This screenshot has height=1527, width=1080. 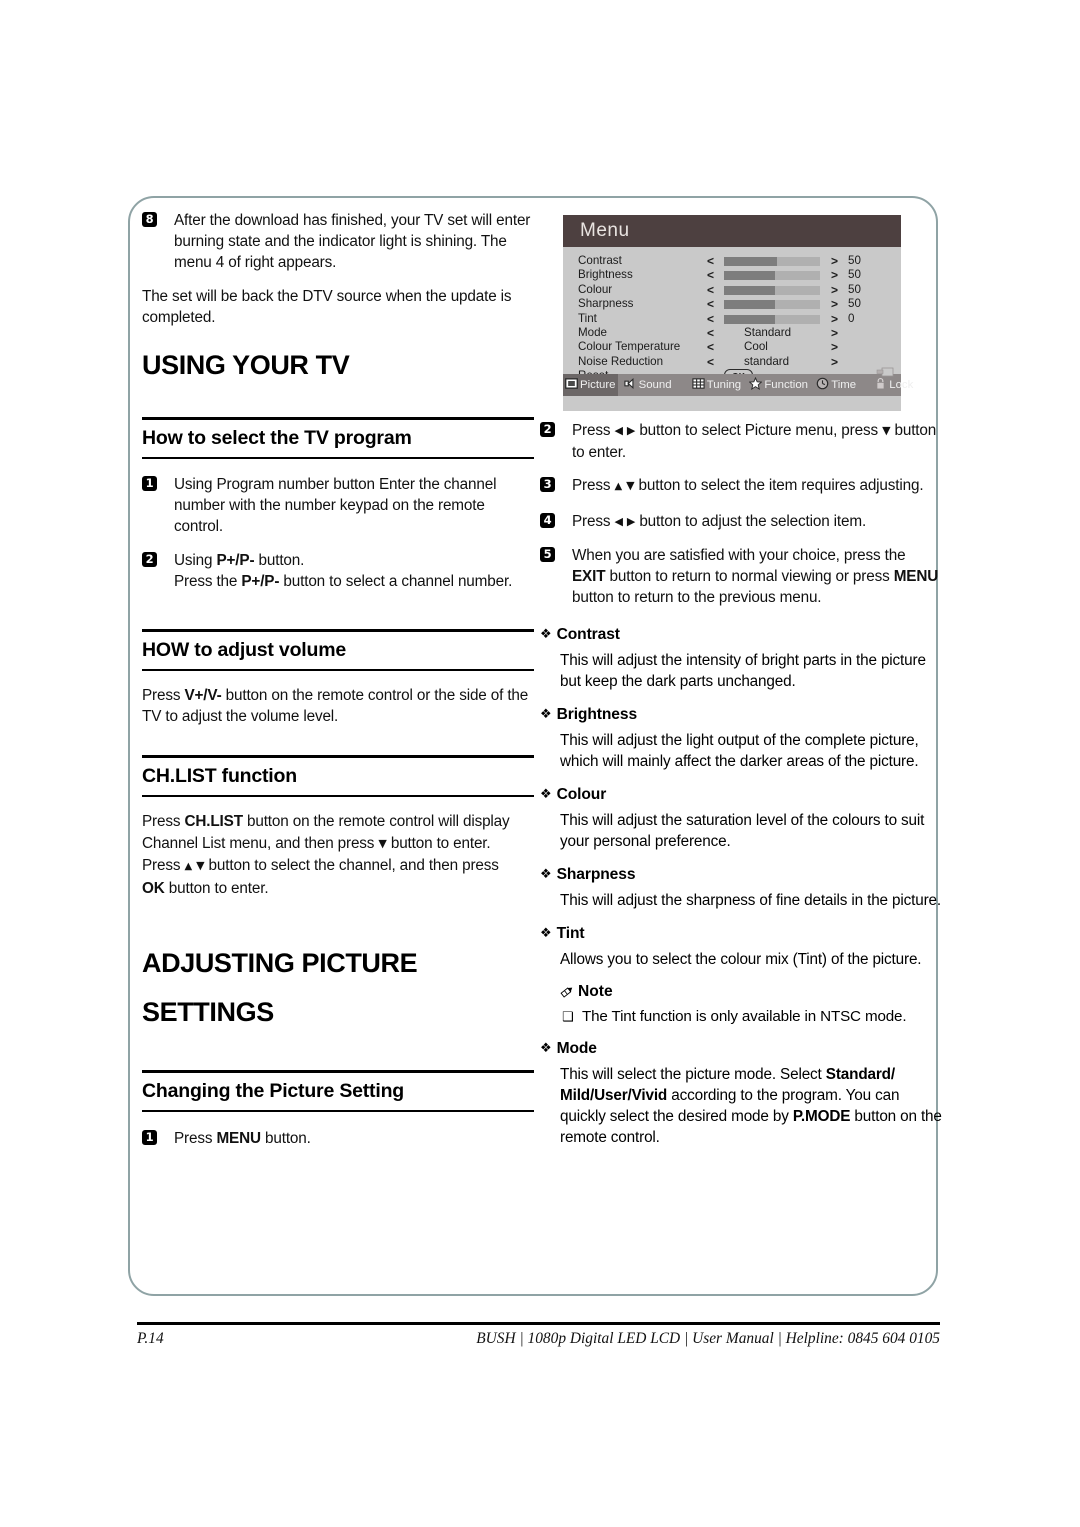 I want to click on feature-title-tint-label: Tint, so click(x=570, y=934).